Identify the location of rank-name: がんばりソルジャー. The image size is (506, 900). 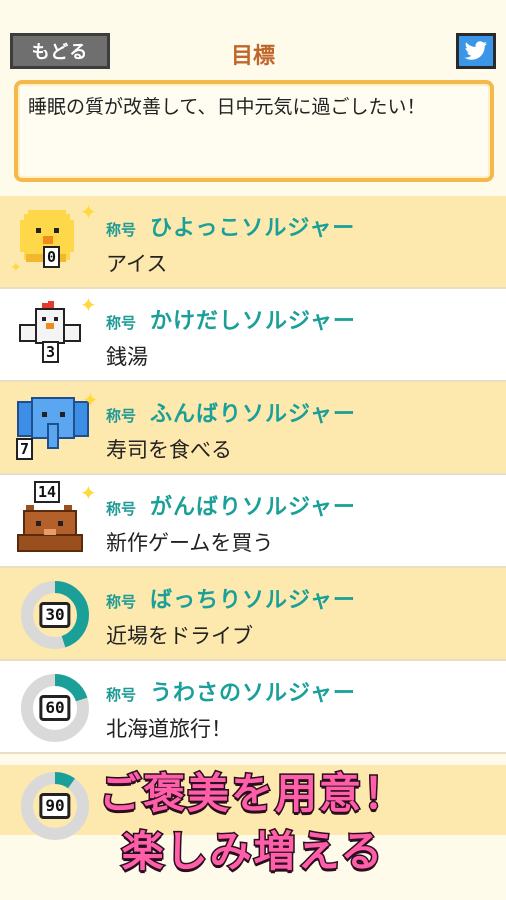
(253, 507).